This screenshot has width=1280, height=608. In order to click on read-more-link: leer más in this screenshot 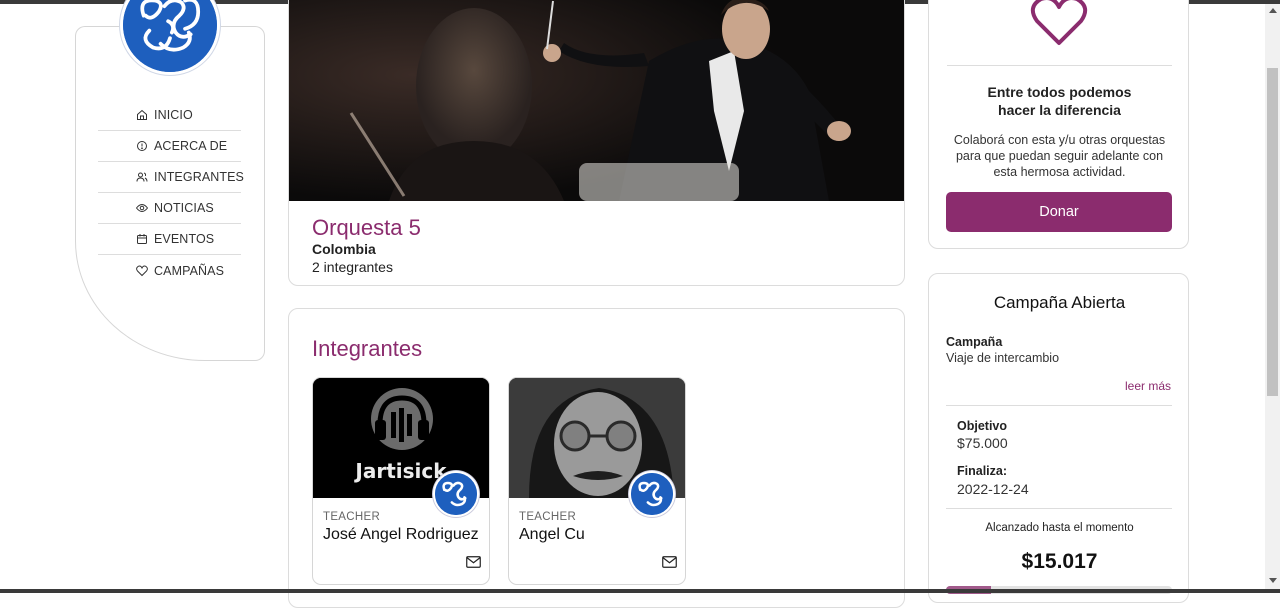, I will do `click(1148, 386)`.